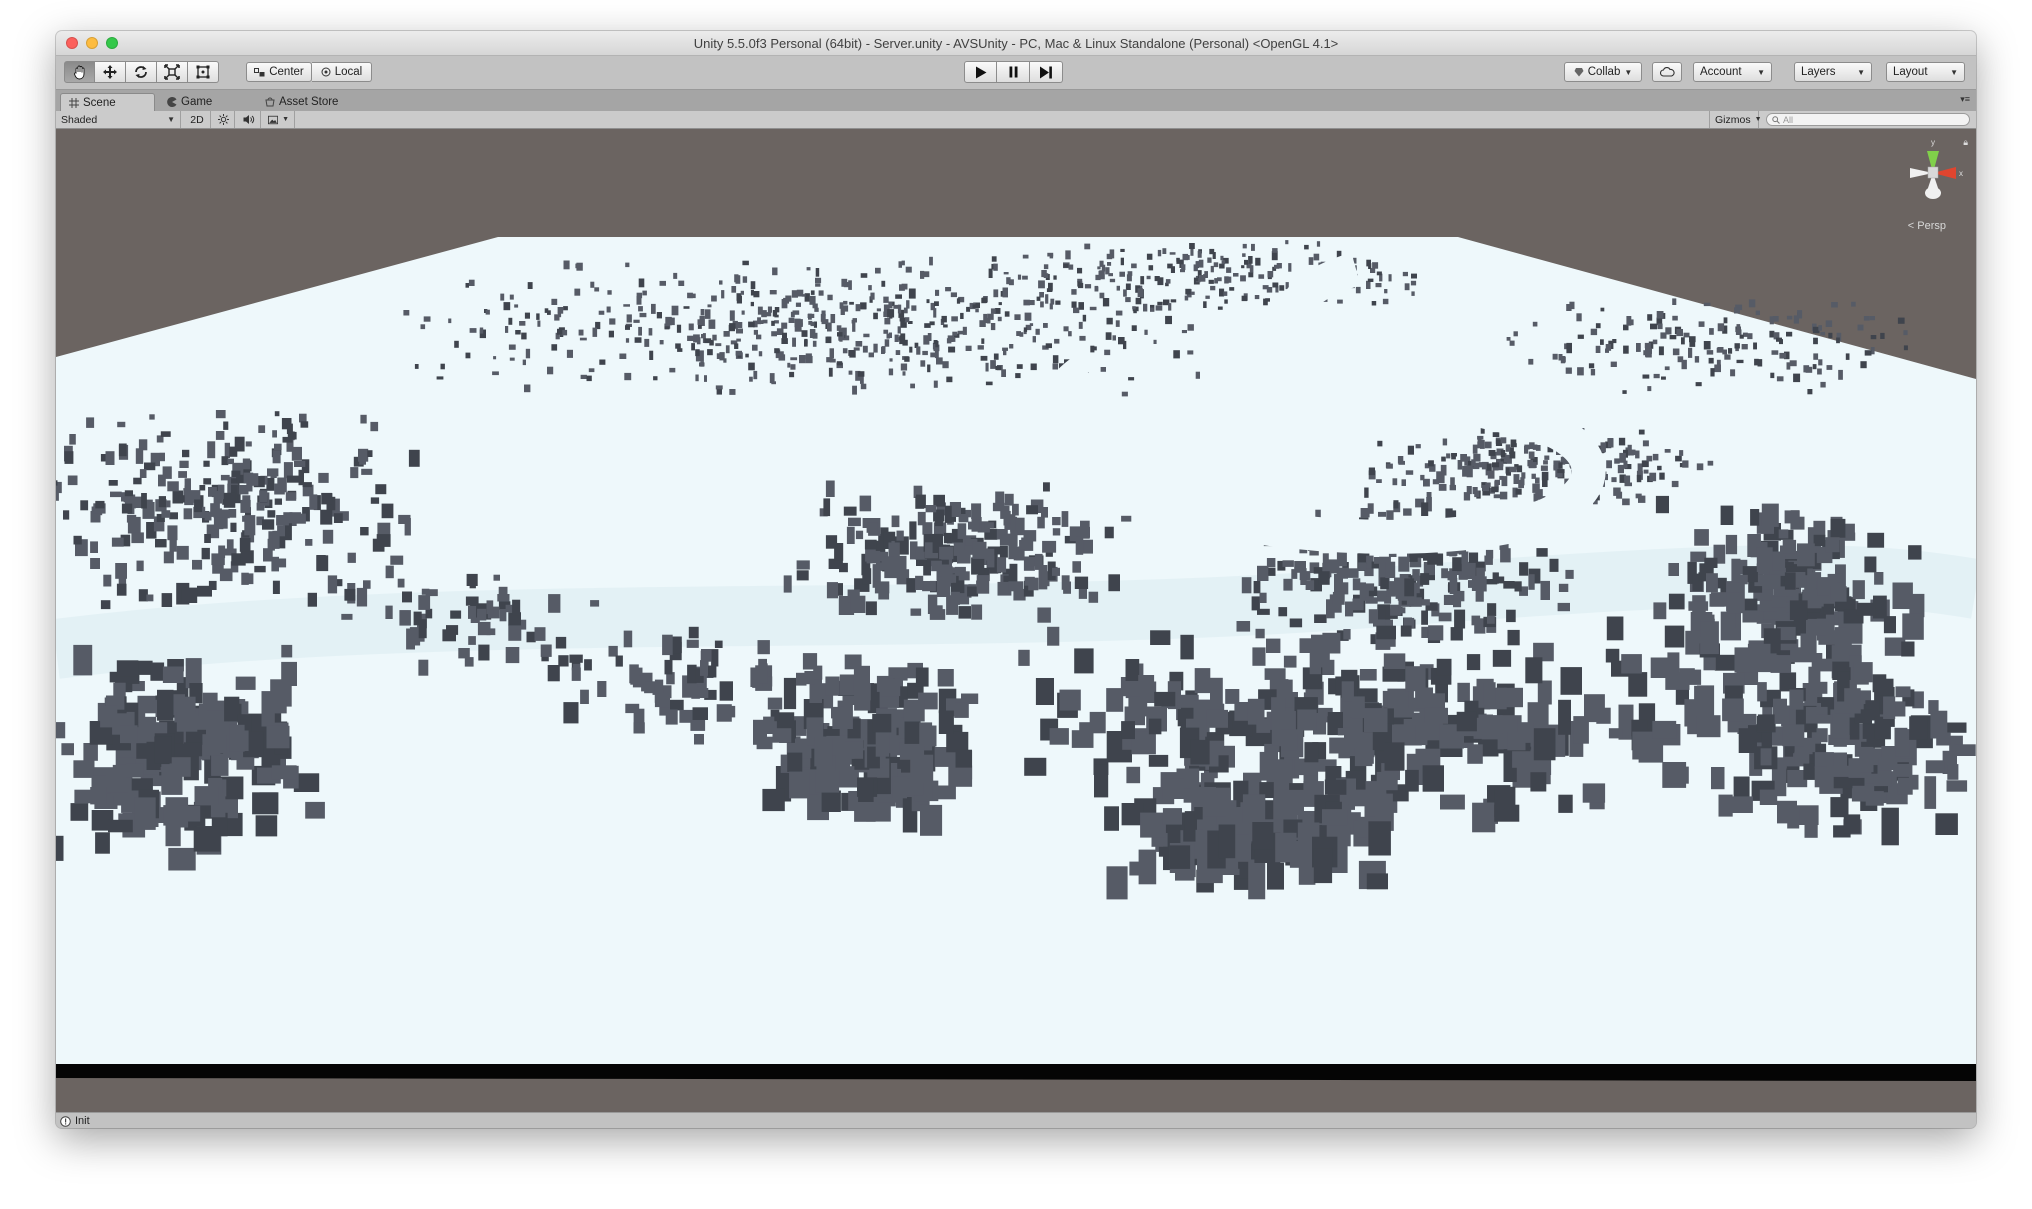 This screenshot has height=1209, width=2032. What do you see at coordinates (1868, 119) in the screenshot?
I see `scene-search-input: All` at bounding box center [1868, 119].